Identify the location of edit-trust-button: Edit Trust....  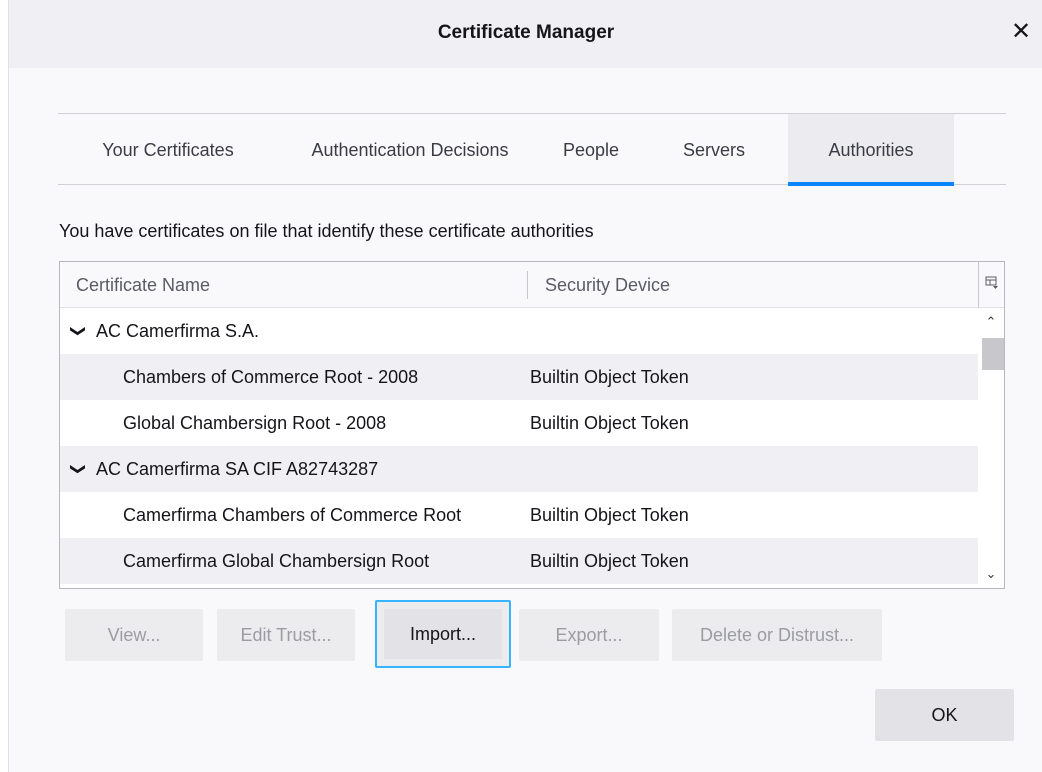
(286, 635).